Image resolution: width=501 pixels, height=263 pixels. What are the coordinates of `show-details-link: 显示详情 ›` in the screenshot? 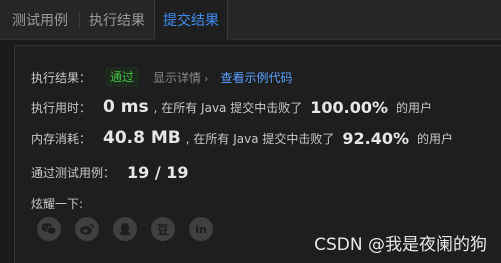 It's located at (180, 77).